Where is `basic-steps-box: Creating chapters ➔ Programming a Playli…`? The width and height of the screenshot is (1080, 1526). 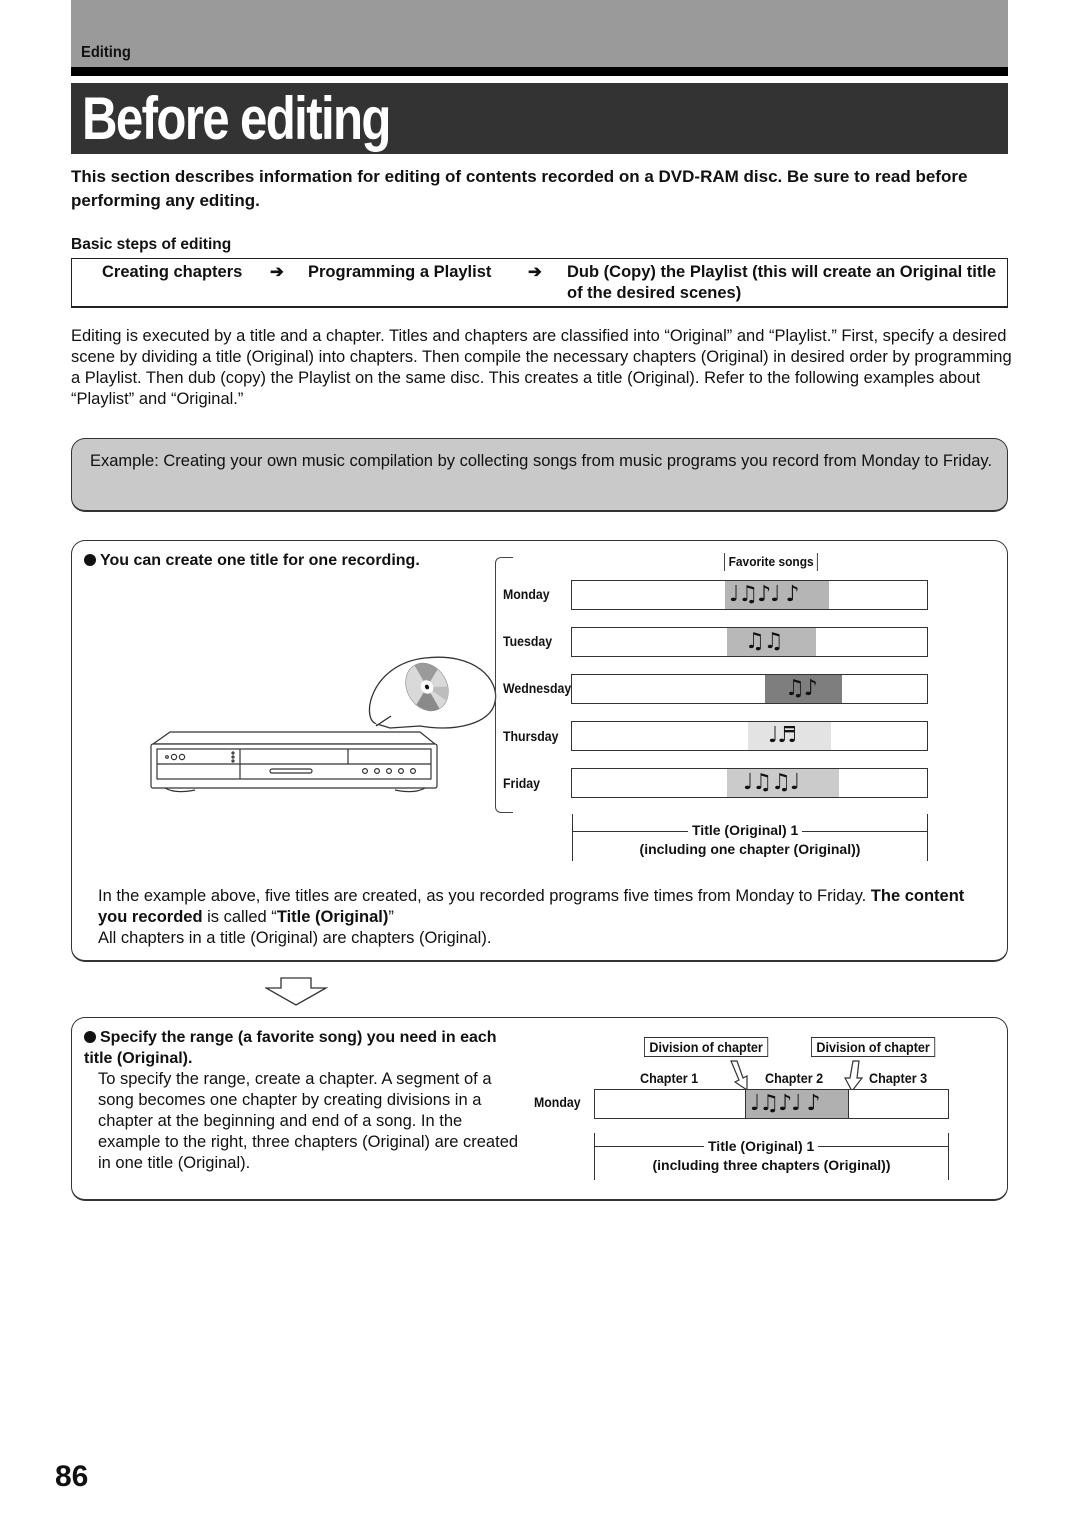 basic-steps-box: Creating chapters ➔ Programming a Playli… is located at coordinates (539, 283).